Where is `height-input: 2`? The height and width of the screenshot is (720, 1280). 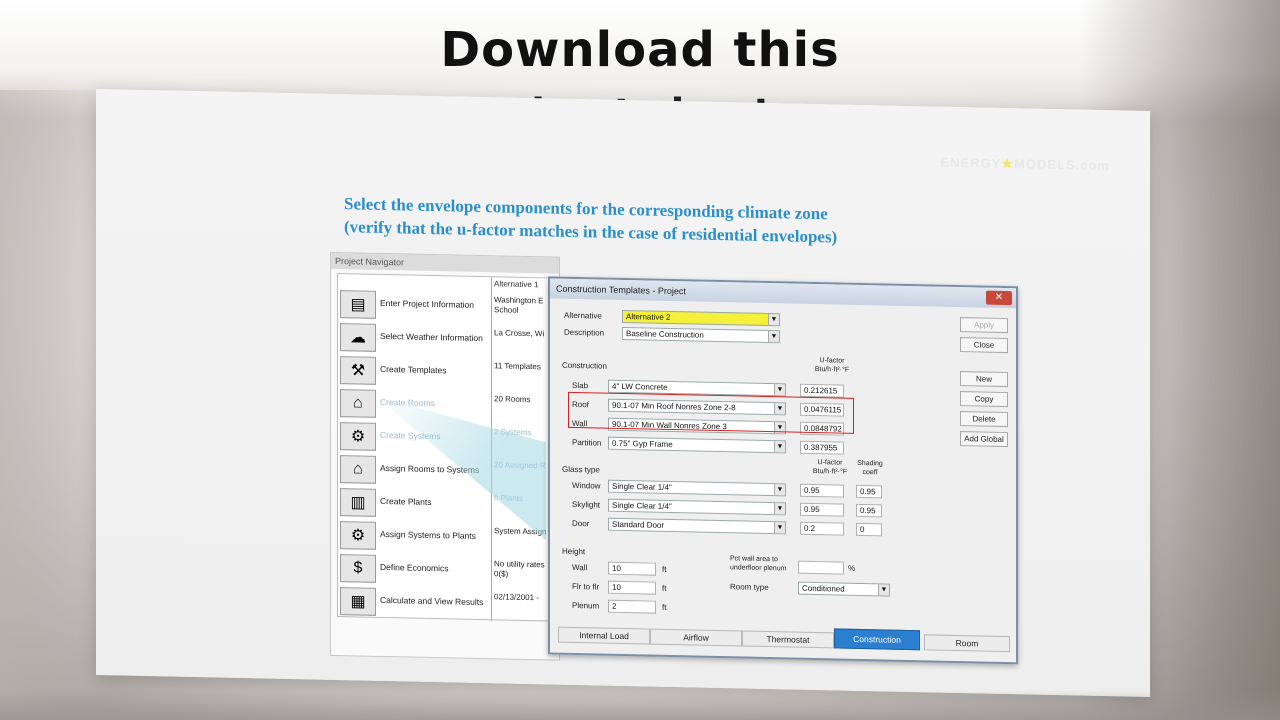
height-input: 2 is located at coordinates (632, 606).